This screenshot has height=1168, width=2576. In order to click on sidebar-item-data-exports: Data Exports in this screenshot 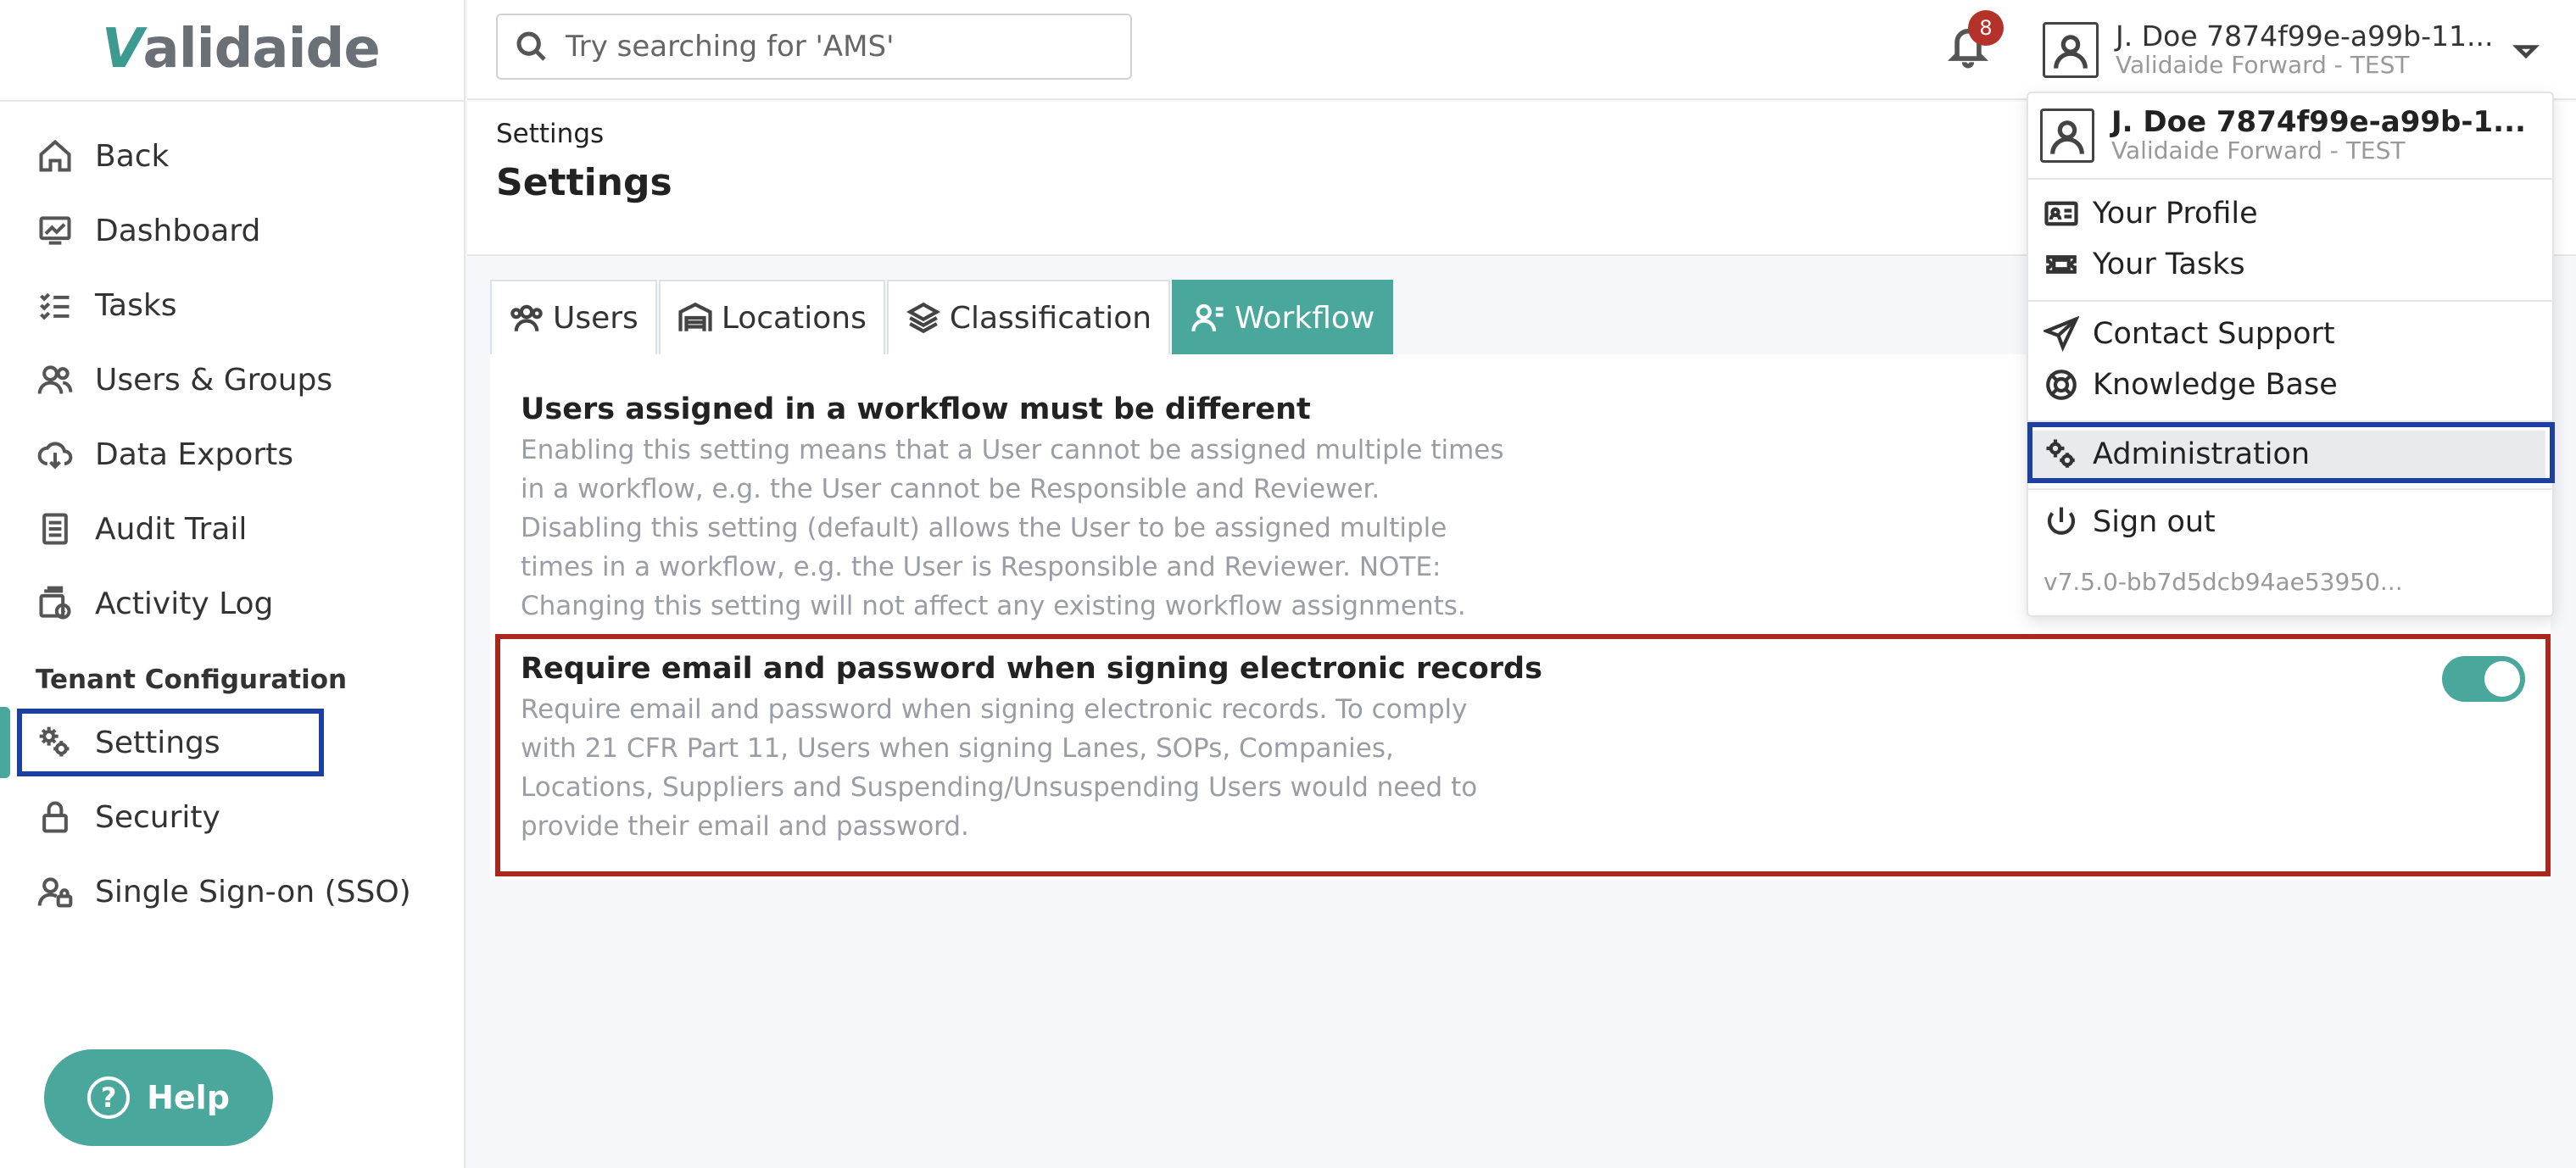, I will do `click(229, 454)`.